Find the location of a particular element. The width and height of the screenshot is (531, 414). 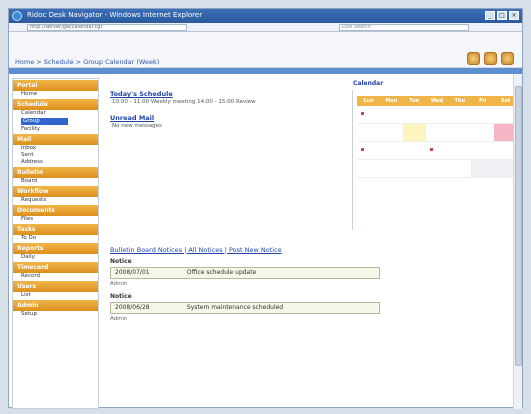

sidebar-item: Calendar is located at coordinates (55, 113).